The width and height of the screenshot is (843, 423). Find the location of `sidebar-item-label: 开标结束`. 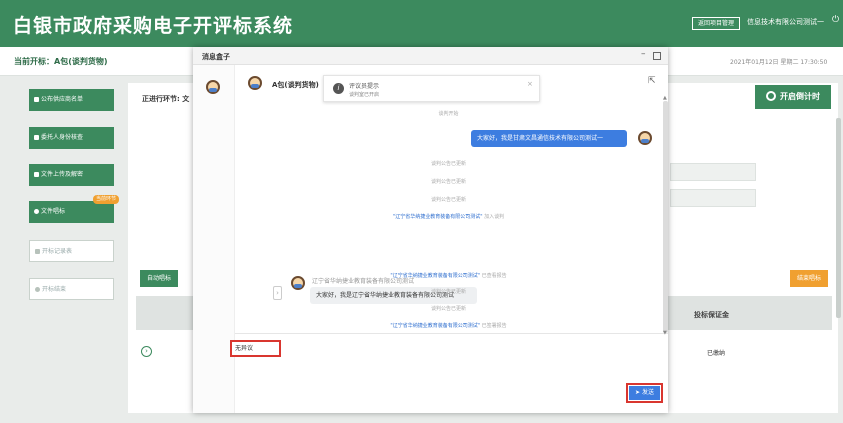

sidebar-item-label: 开标结束 is located at coordinates (54, 289).